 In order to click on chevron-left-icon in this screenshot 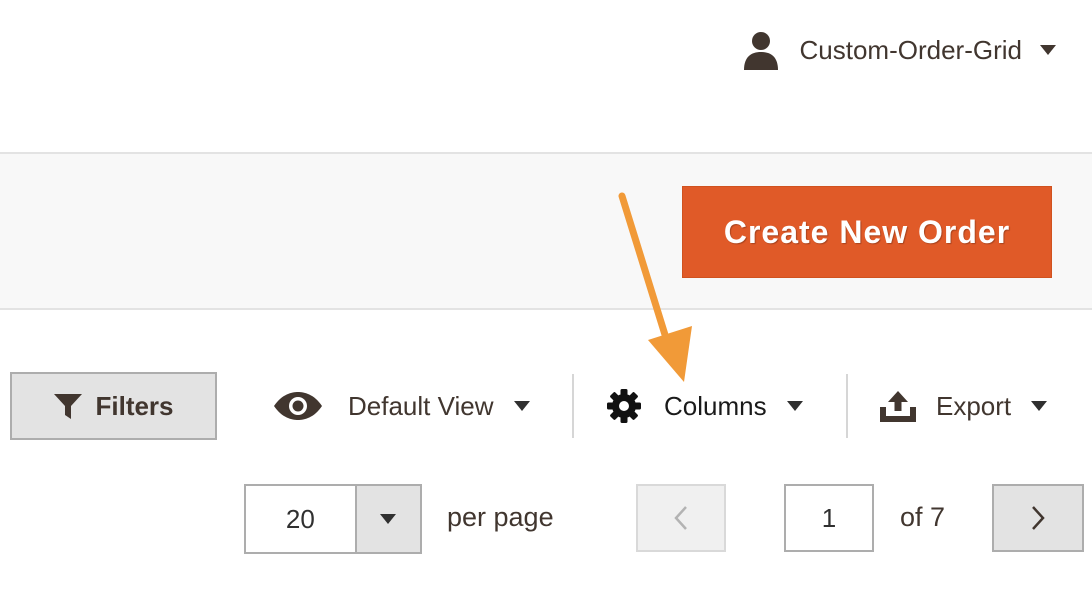, I will do `click(680, 518)`.